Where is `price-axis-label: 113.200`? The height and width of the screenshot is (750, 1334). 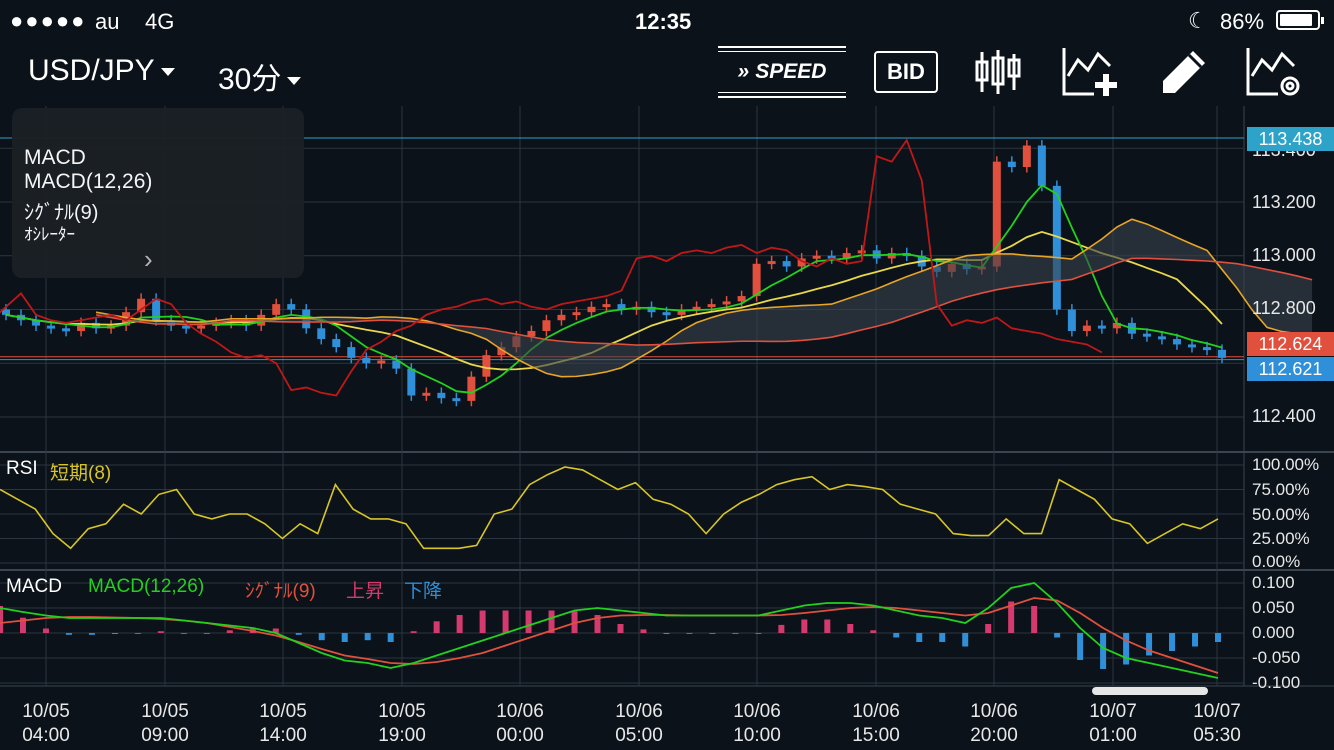
price-axis-label: 113.200 is located at coordinates (1284, 202).